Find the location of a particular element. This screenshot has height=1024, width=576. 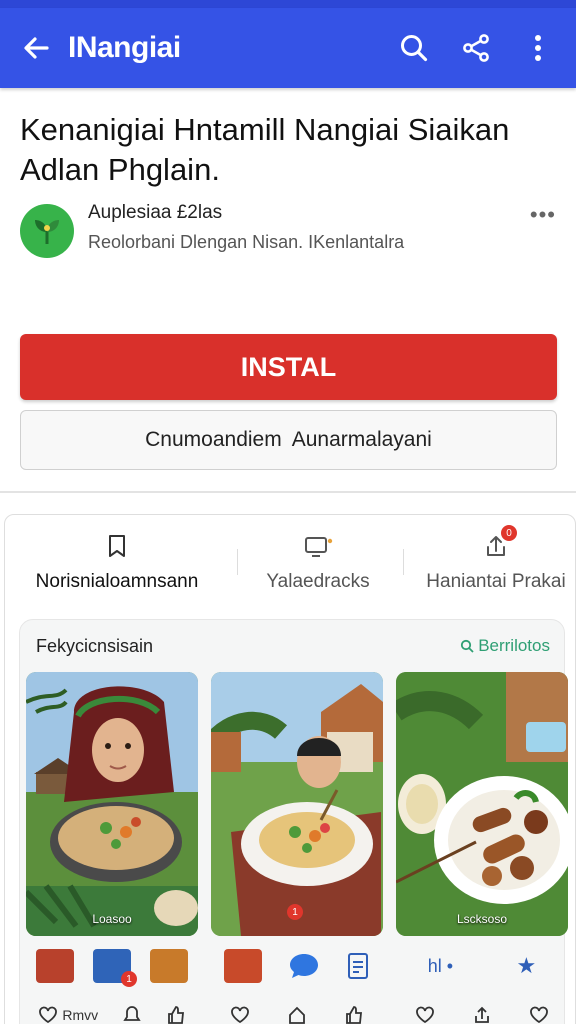

status-bar is located at coordinates (288, 4).